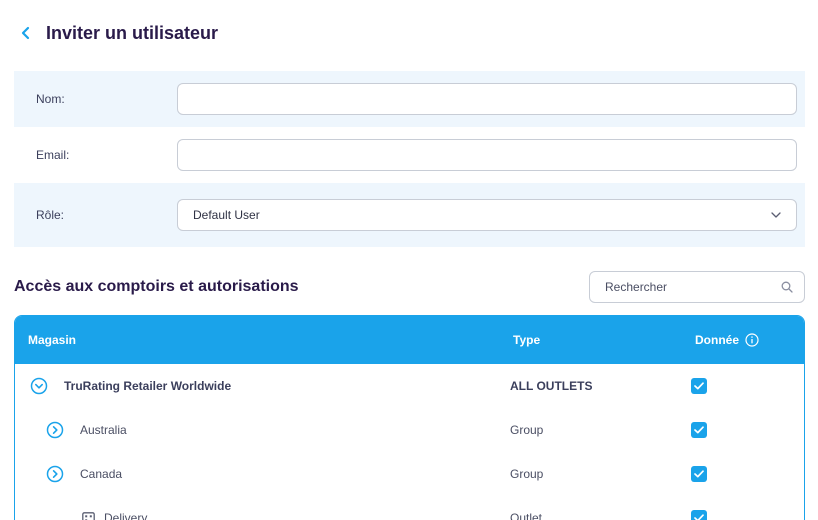 The height and width of the screenshot is (520, 818). Describe the element at coordinates (776, 215) in the screenshot. I see `chevron-down-icon` at that location.